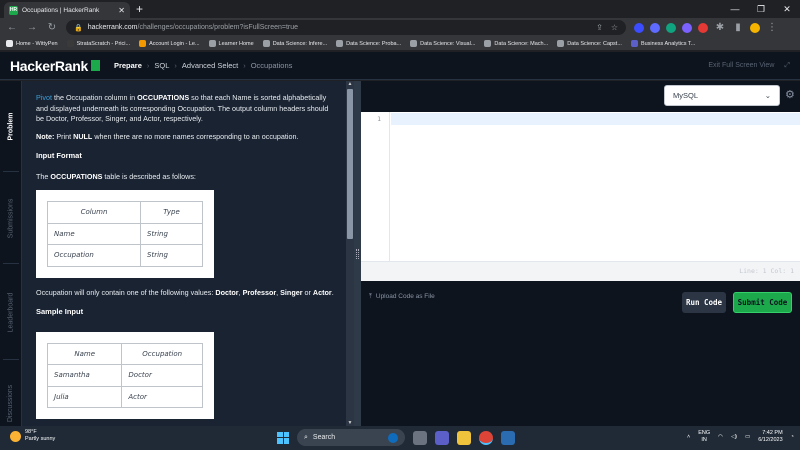 This screenshot has width=800, height=450. What do you see at coordinates (139, 9) in the screenshot?
I see `new-tab-icon: +` at bounding box center [139, 9].